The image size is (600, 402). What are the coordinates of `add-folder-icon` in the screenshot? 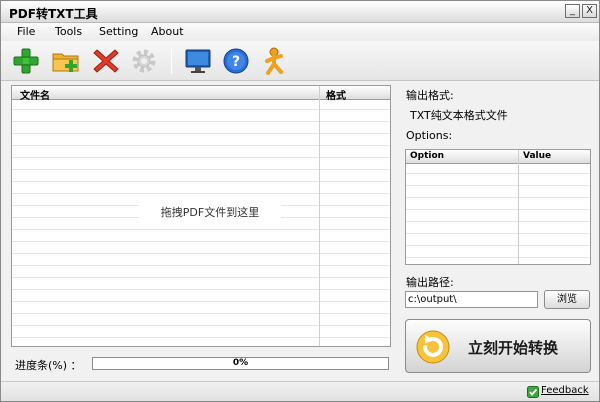 It's located at (66, 61).